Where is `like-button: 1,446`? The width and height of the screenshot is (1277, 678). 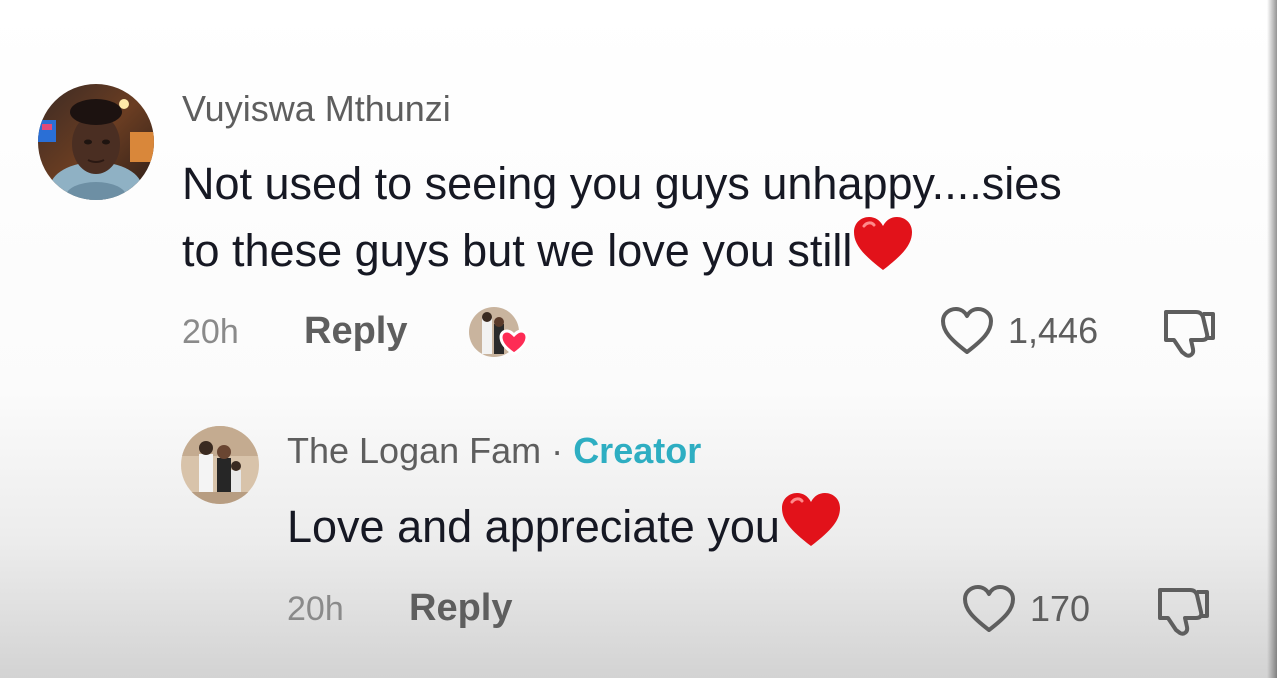 like-button: 1,446 is located at coordinates (1019, 331).